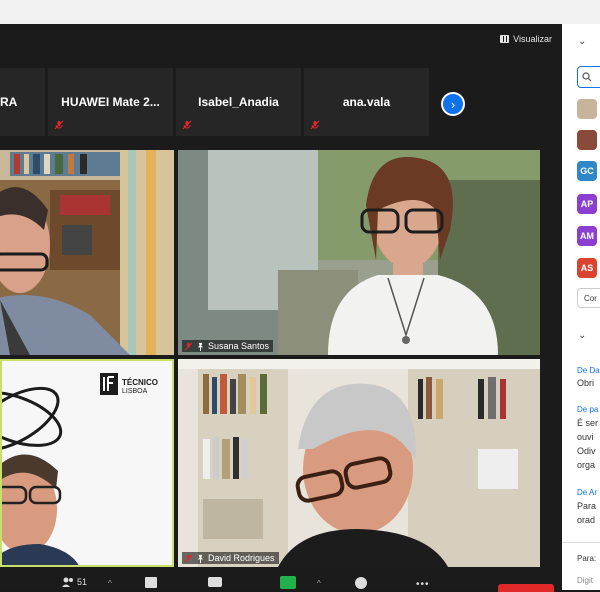 This screenshot has height=592, width=600. I want to click on chat-message-line: Odiv, so click(586, 451).